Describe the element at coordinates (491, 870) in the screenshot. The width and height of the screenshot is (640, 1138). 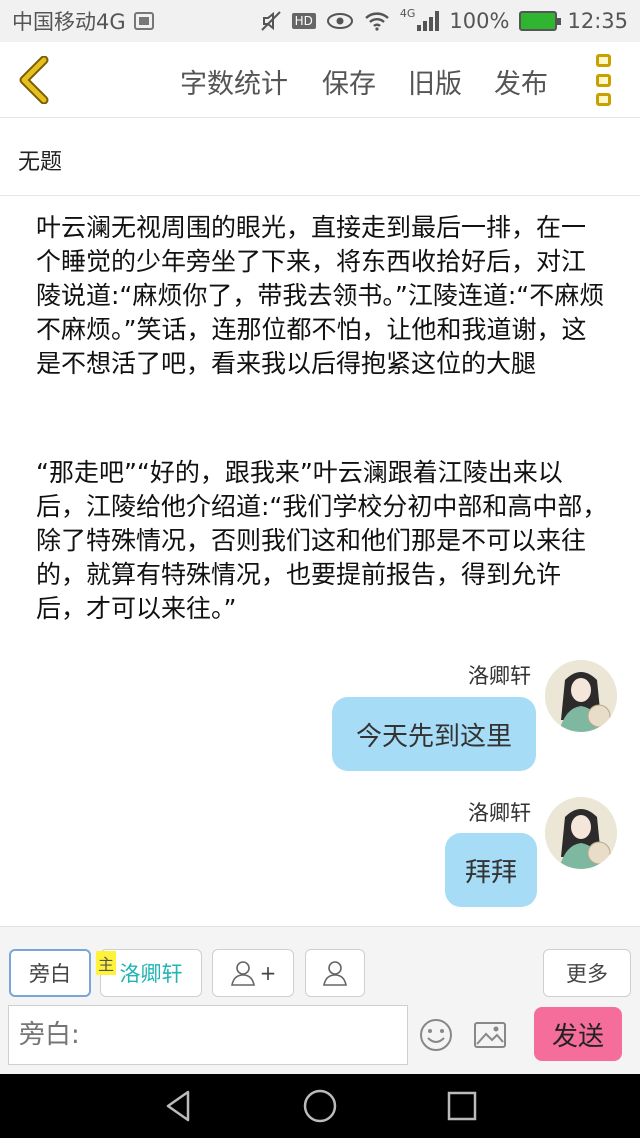
I see `message-bubble: 拜拜` at that location.